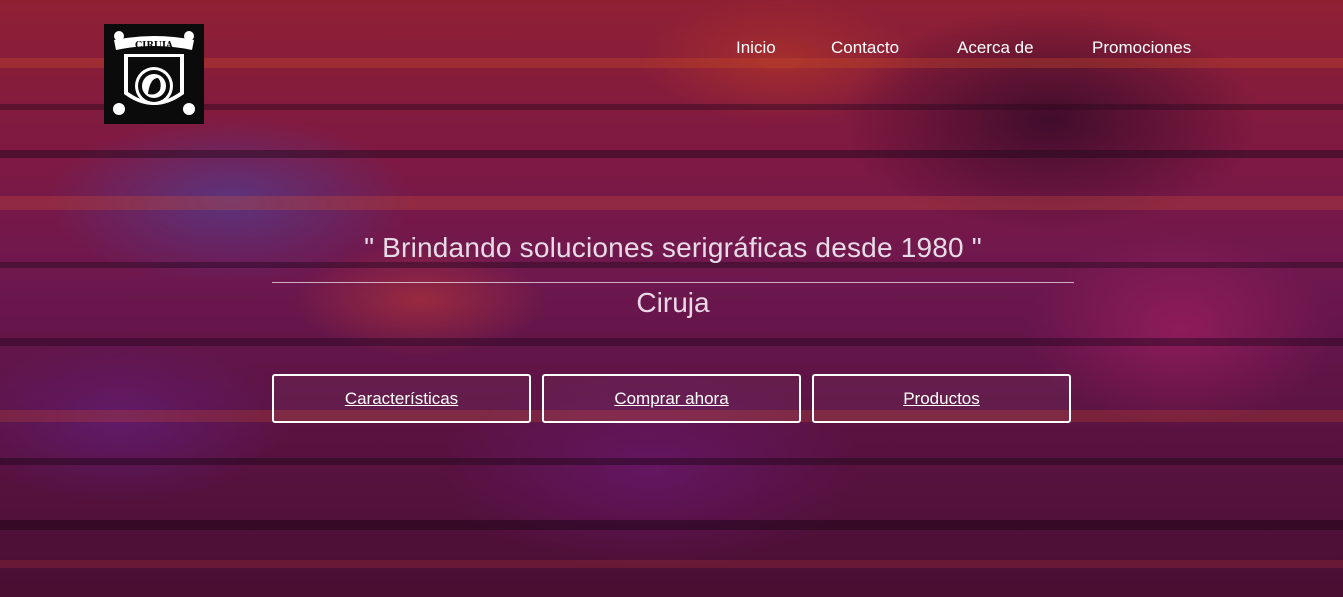 Image resolution: width=1343 pixels, height=597 pixels. I want to click on nav-item-contacto: Contacto, so click(865, 48).